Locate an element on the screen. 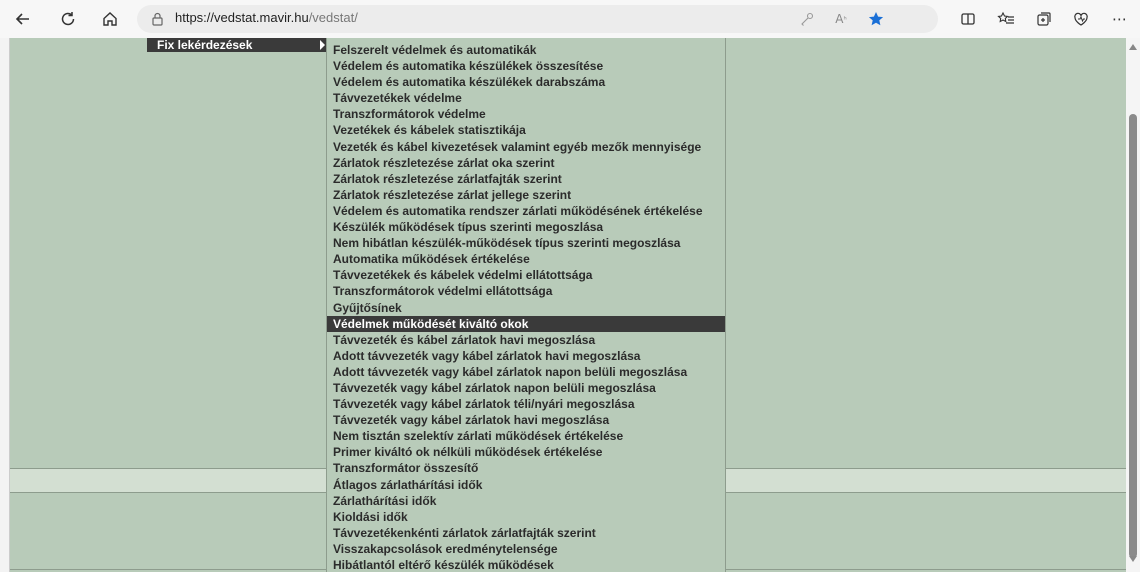 This screenshot has width=1140, height=572. menu-item: Kioldási idők is located at coordinates (526, 517).